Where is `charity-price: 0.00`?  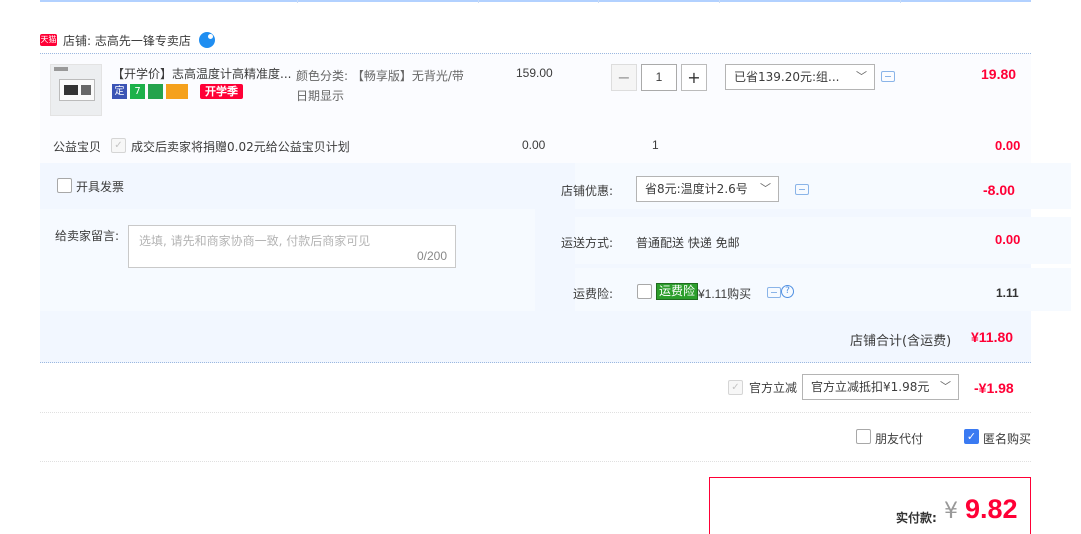 charity-price: 0.00 is located at coordinates (534, 145).